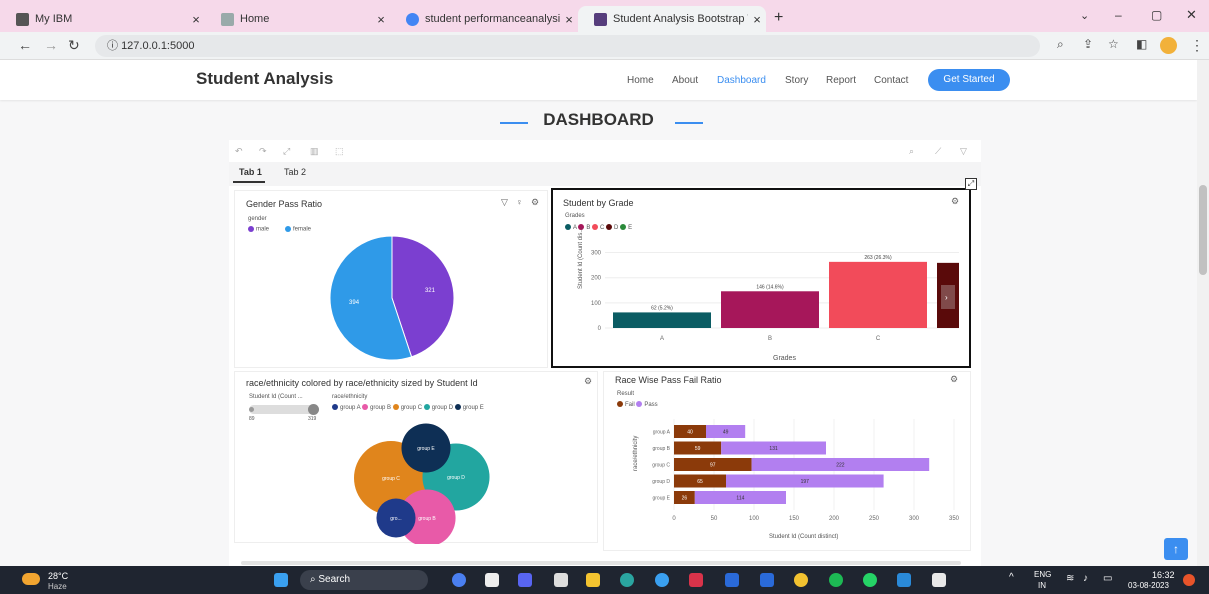  Describe the element at coordinates (840, 466) in the screenshot. I see `bar-data-label: 222` at that location.